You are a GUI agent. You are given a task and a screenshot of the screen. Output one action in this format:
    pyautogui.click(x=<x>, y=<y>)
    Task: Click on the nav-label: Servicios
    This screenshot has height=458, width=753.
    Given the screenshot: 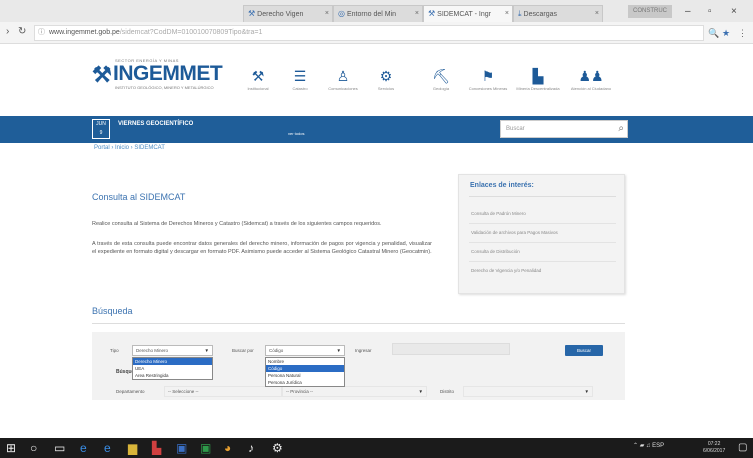 What is the action you would take?
    pyautogui.click(x=386, y=88)
    